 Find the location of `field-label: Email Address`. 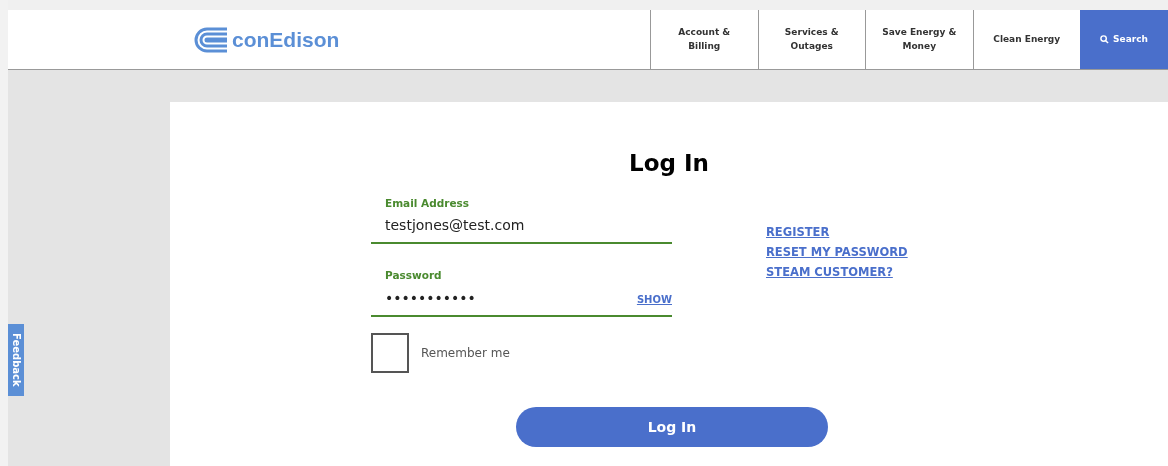

field-label: Email Address is located at coordinates (427, 203).